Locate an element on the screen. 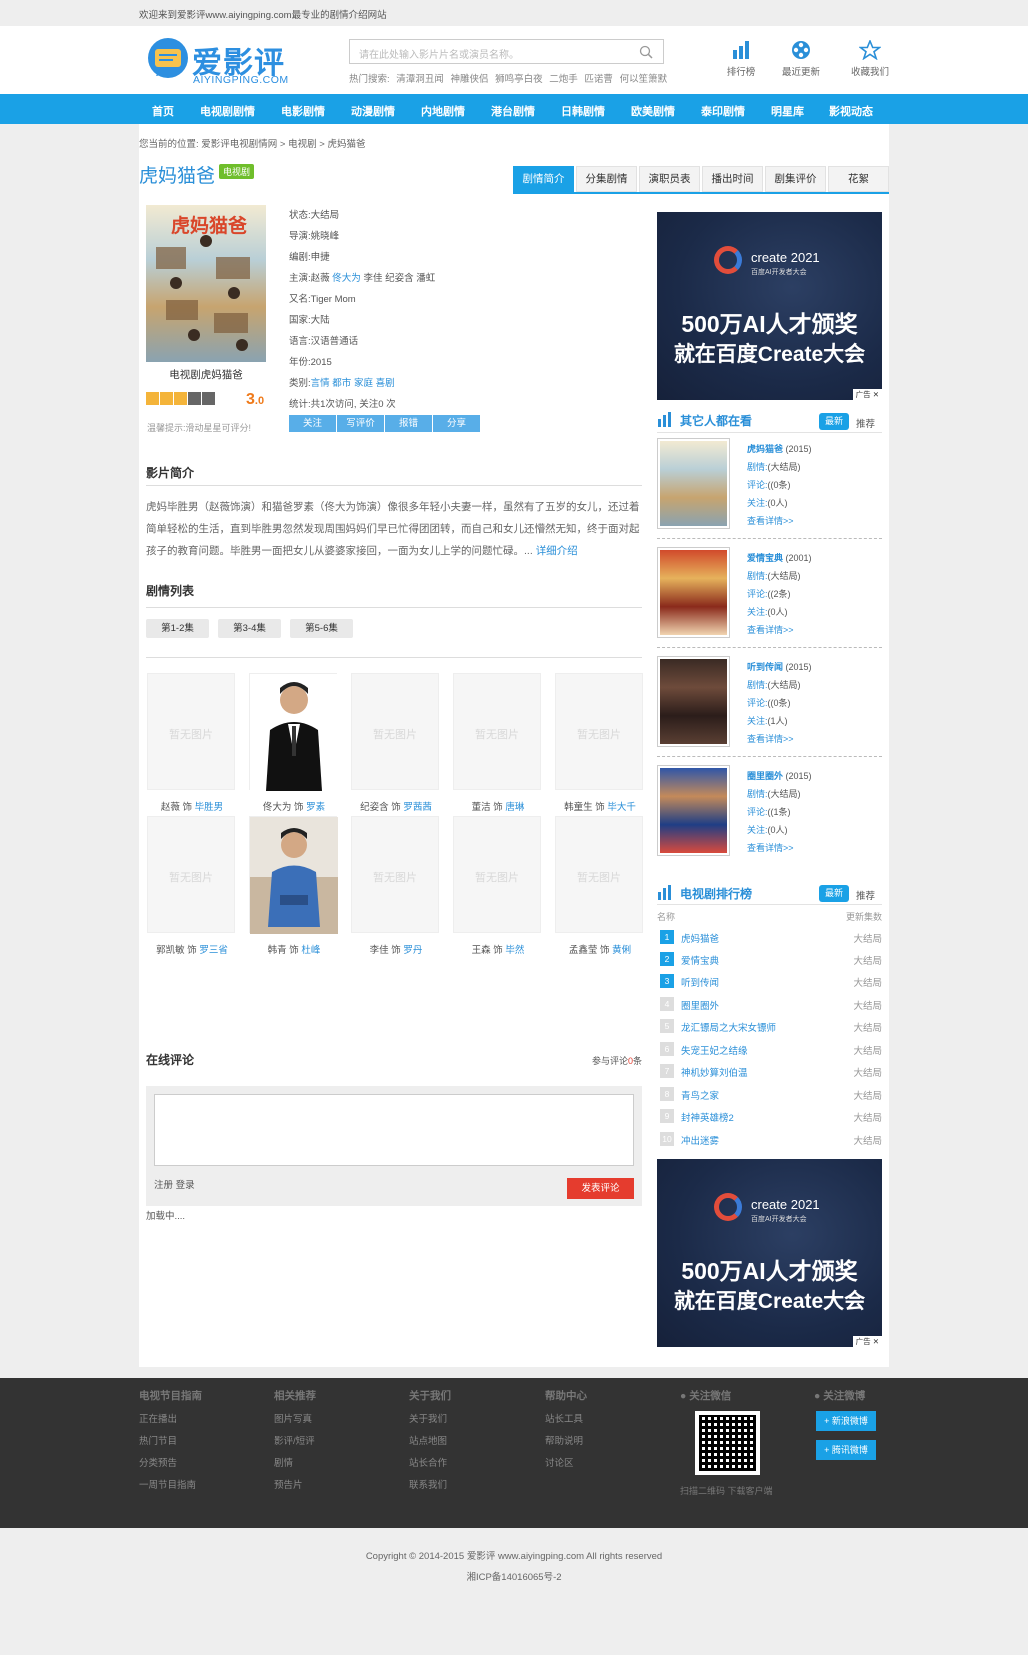  rank-title: 封神英雄榜2 is located at coordinates (707, 1117).